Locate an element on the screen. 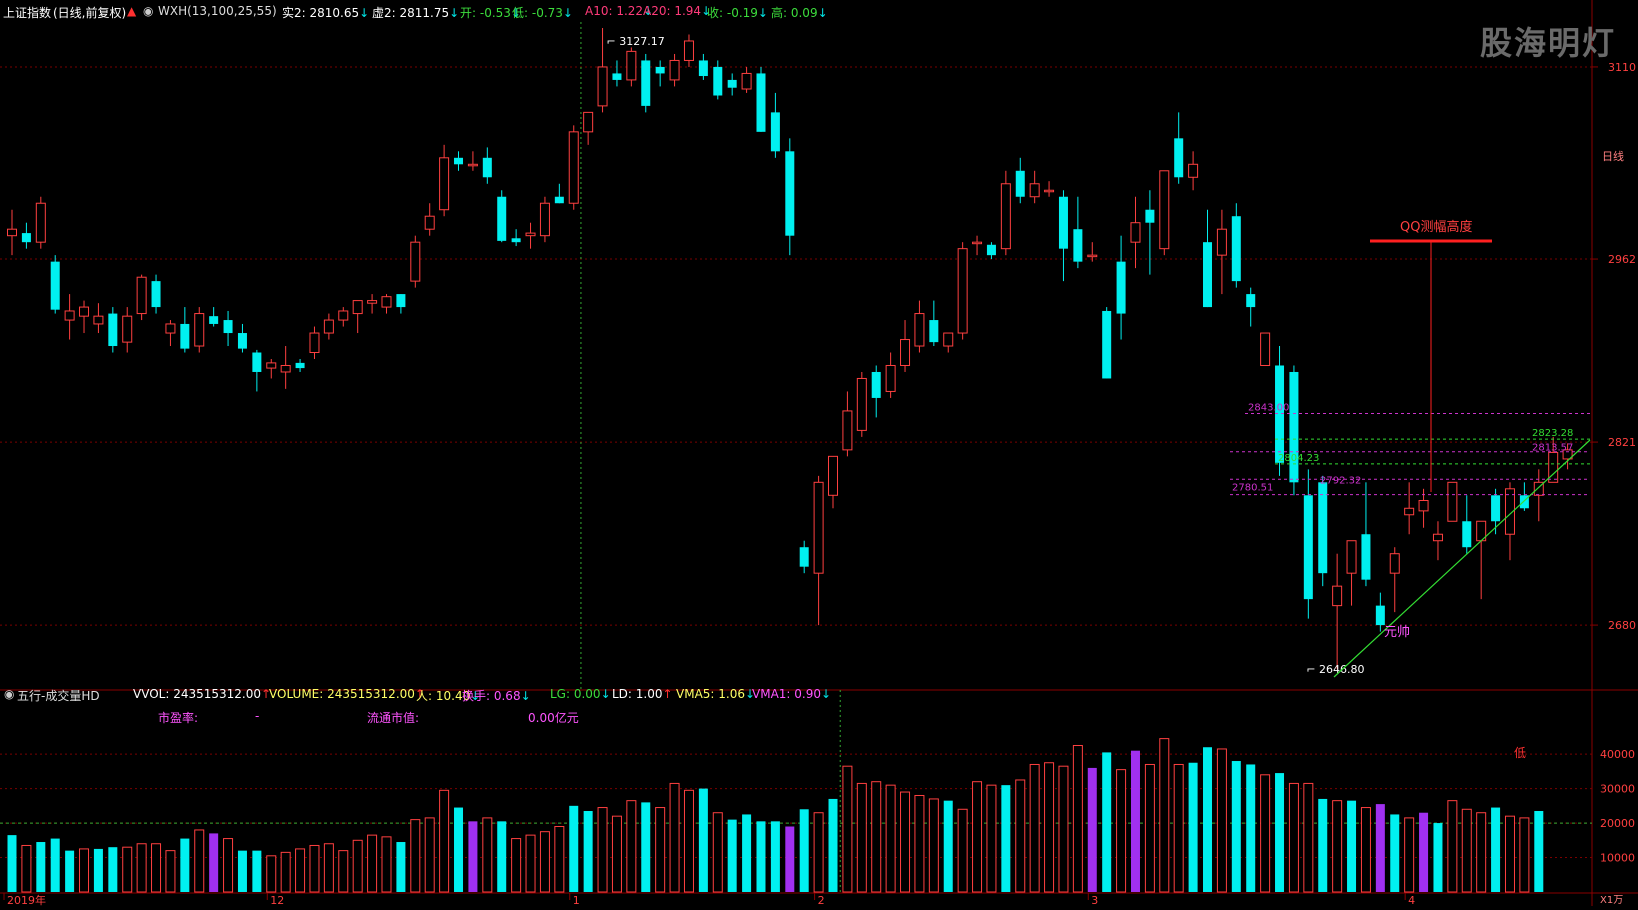  x-tick-label: 12 is located at coordinates (277, 900).